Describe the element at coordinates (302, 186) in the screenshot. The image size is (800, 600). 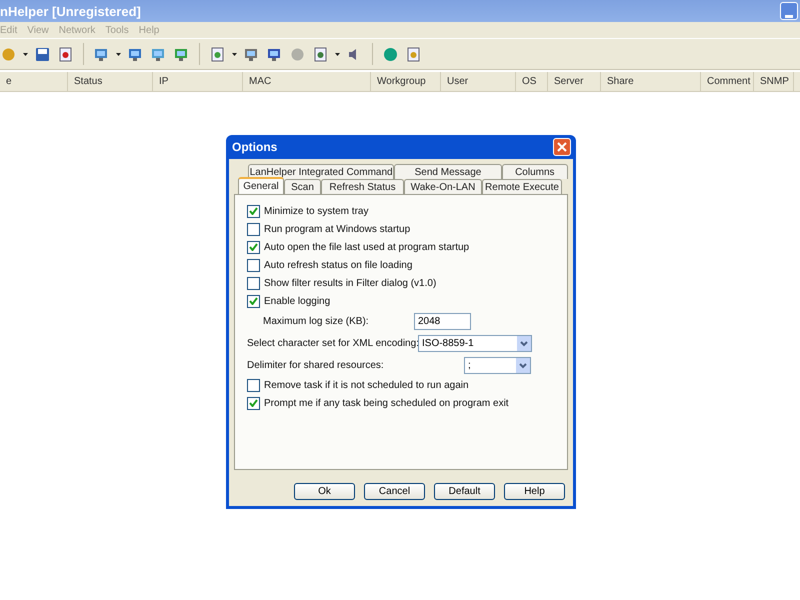
I see `tab: Scan` at that location.